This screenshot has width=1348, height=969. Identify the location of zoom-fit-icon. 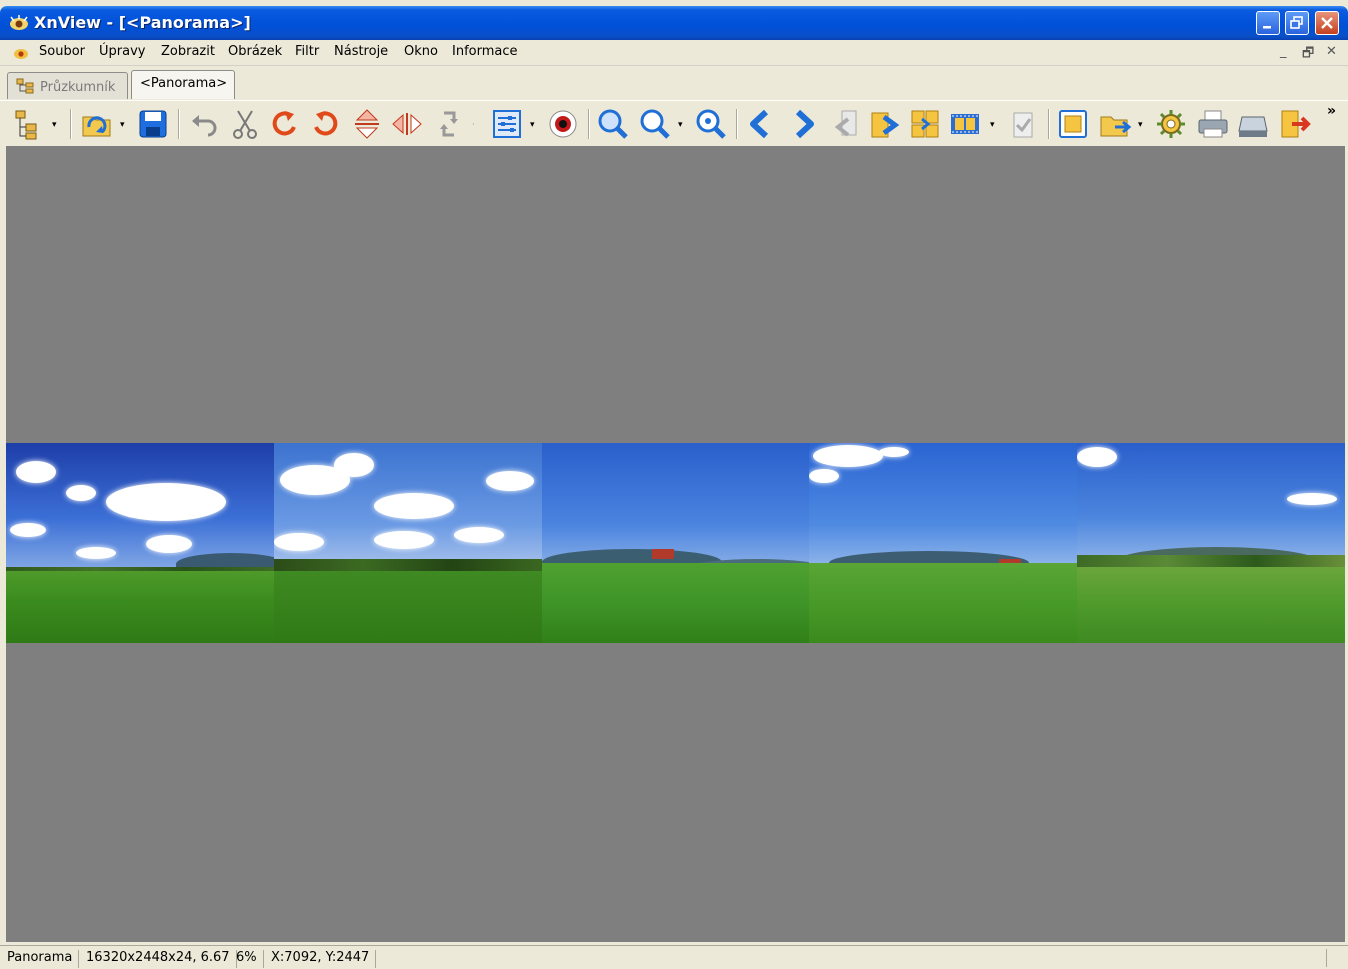
(711, 124).